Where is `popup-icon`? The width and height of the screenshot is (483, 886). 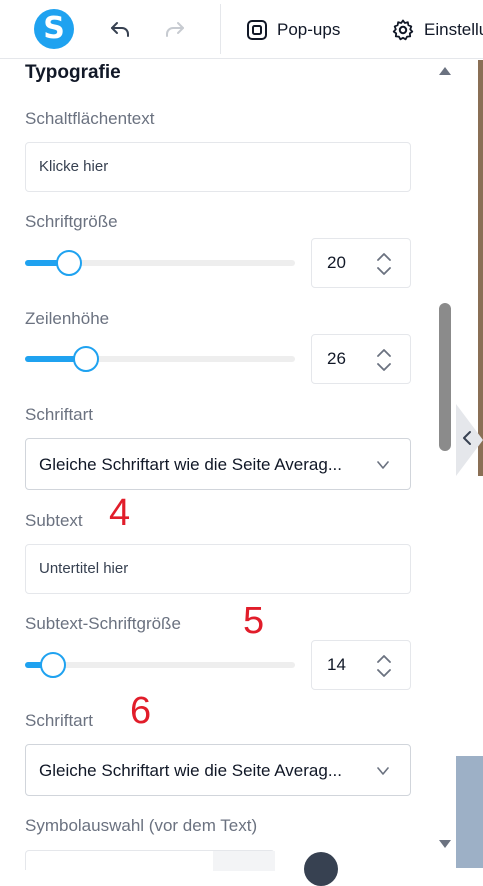
popup-icon is located at coordinates (257, 30).